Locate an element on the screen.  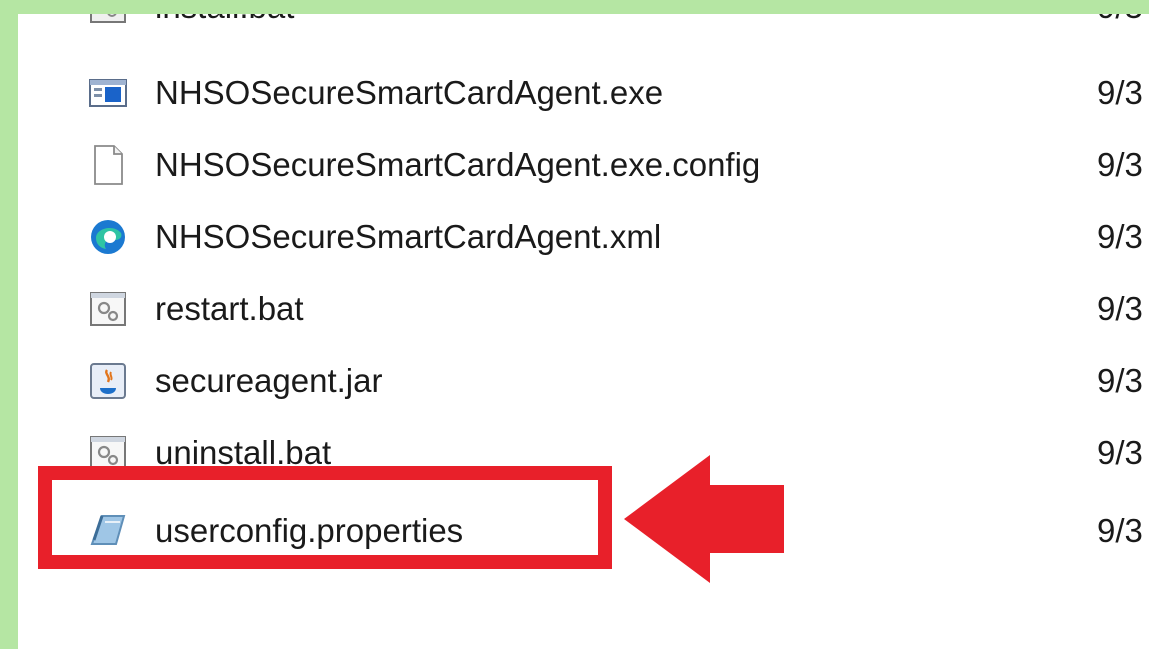
red-arrow-icon is located at coordinates (704, 519).